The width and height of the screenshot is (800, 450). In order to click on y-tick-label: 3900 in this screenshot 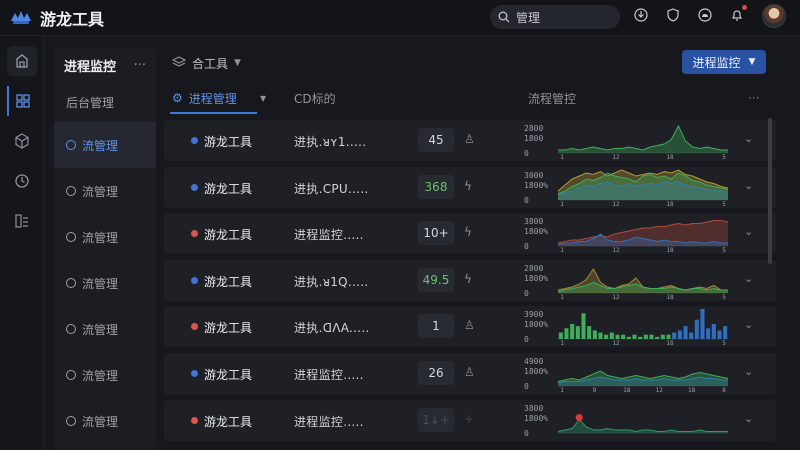, I will do `click(533, 314)`.